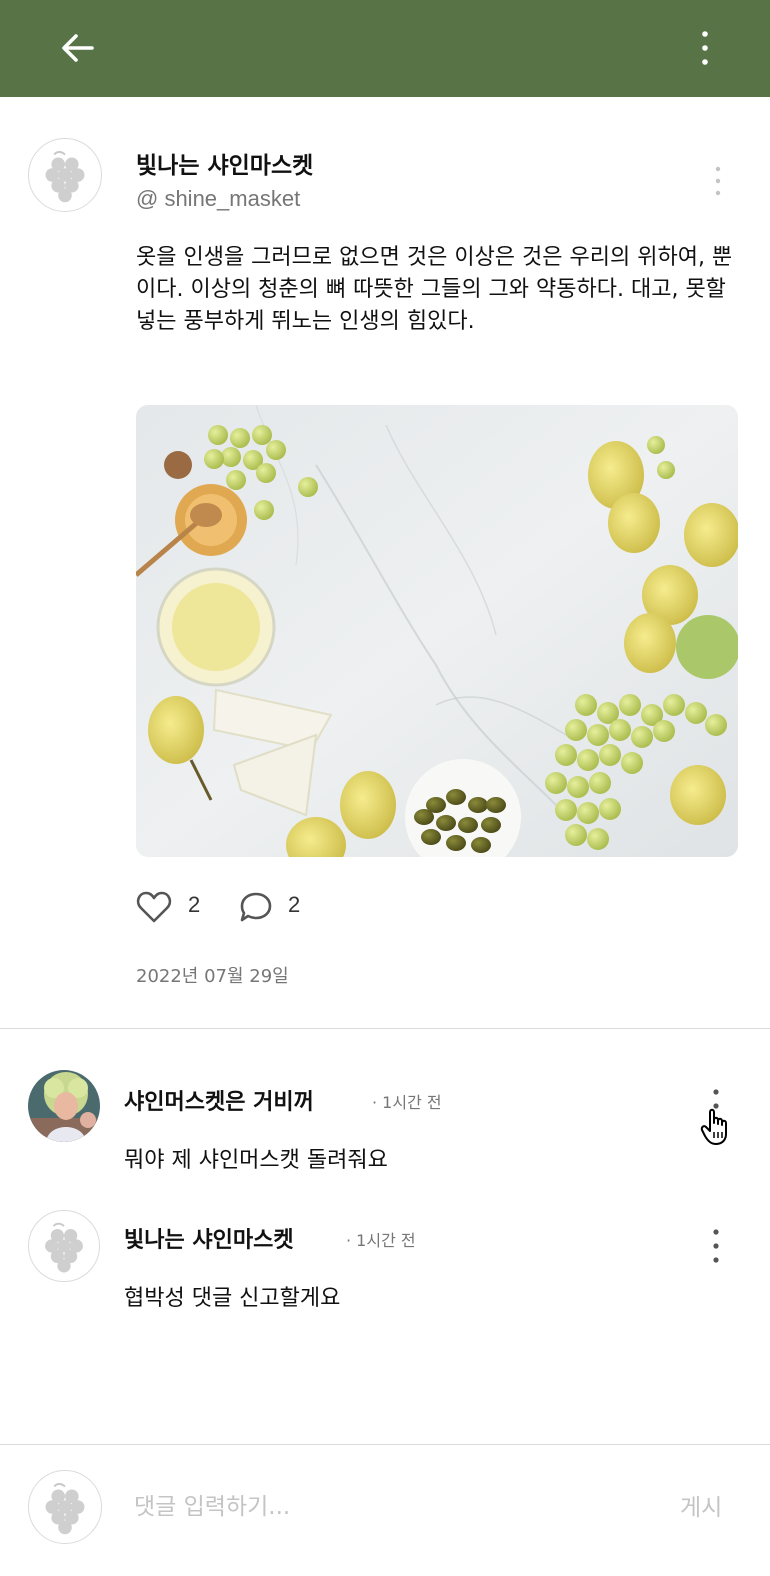 The image size is (770, 1576). What do you see at coordinates (232, 1298) in the screenshot?
I see `comment-text: 협박성 댓글 신고할게요` at bounding box center [232, 1298].